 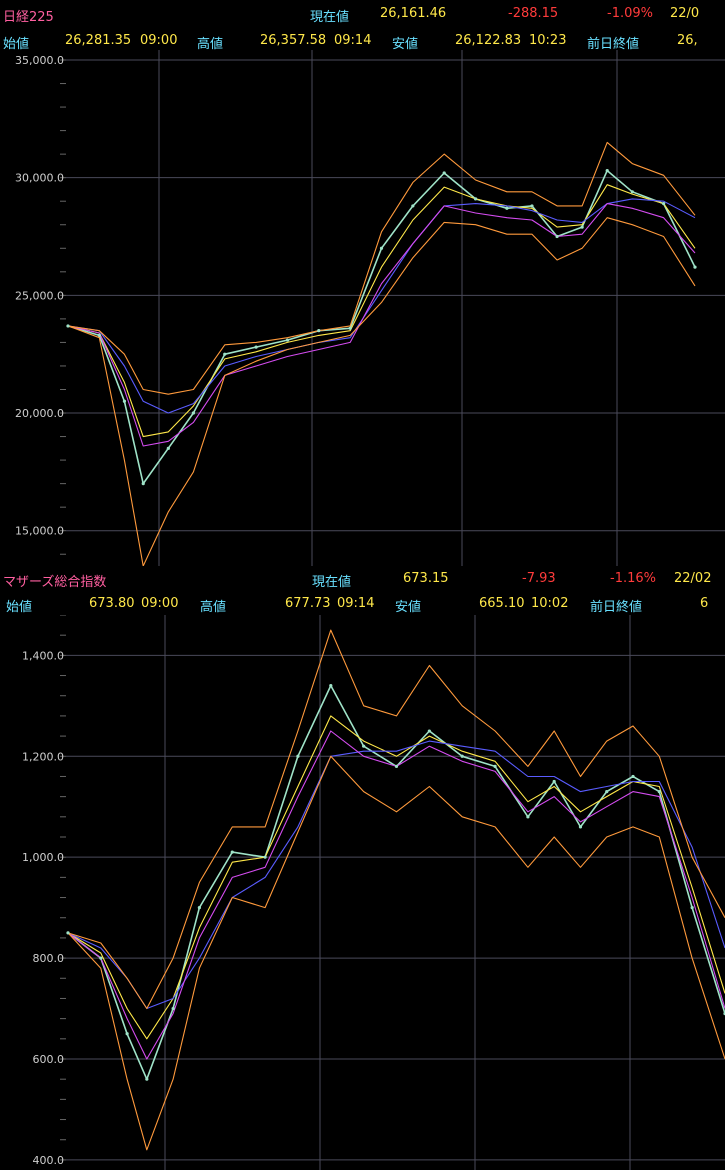 I want to click on nikkei-prev-value: 26,, so click(x=687, y=40).